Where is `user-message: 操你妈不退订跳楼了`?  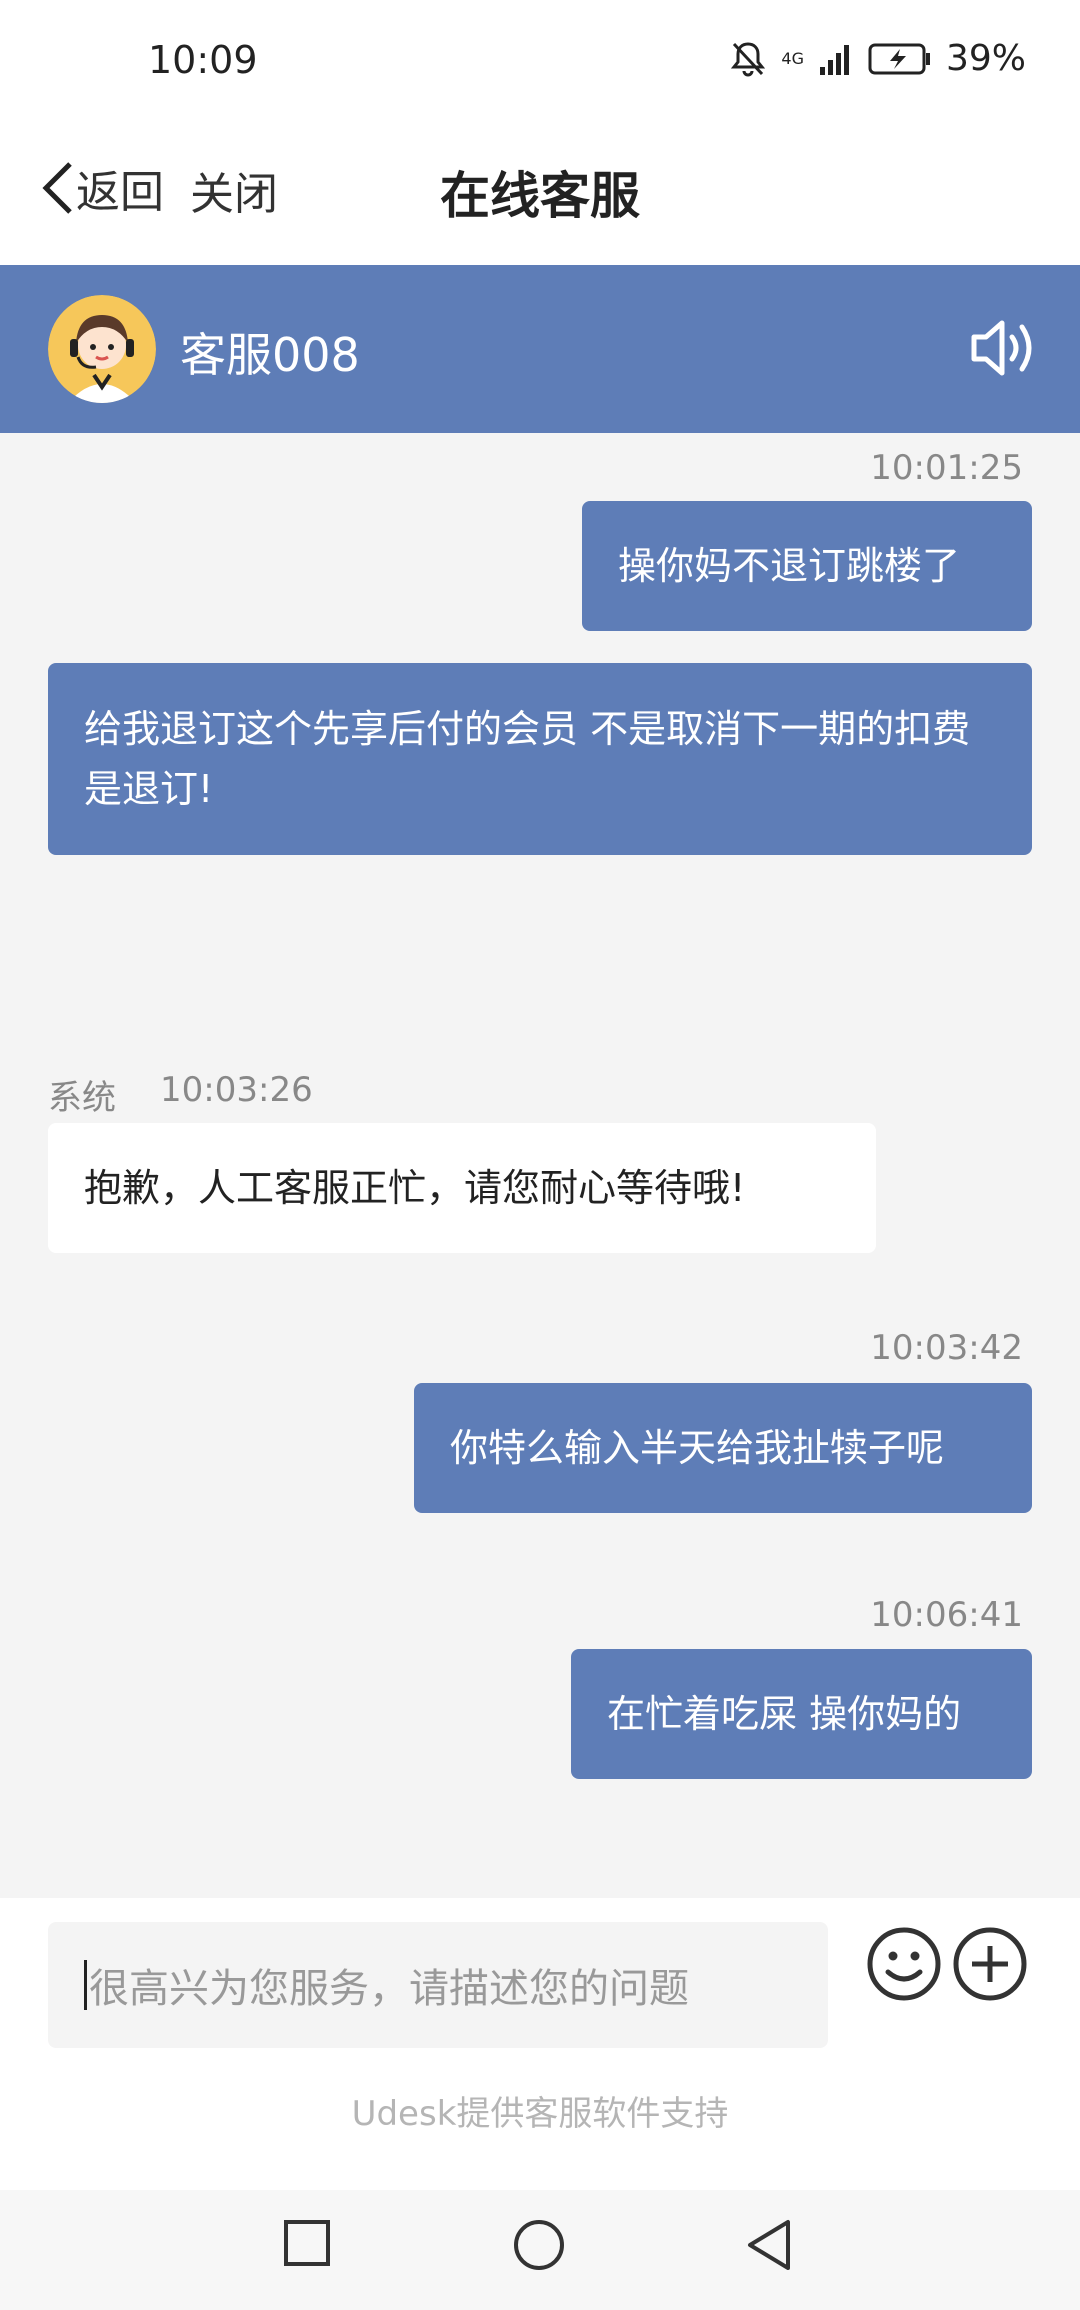
user-message: 操你妈不退订跳楼了 is located at coordinates (807, 566).